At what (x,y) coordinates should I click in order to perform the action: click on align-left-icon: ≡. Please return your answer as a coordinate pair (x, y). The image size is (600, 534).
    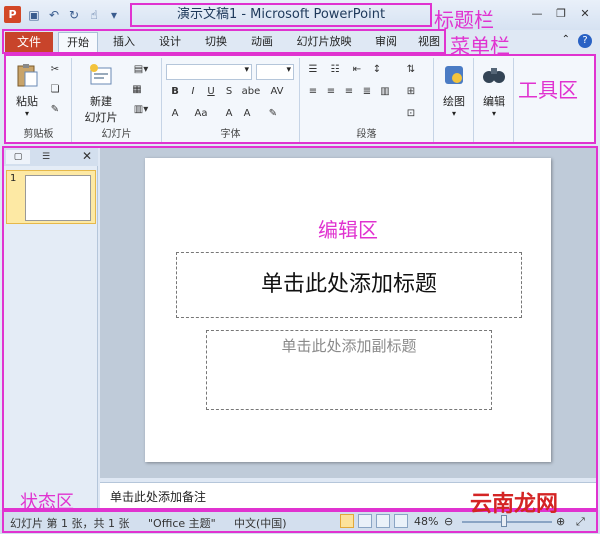
    Looking at the image, I should click on (313, 92).